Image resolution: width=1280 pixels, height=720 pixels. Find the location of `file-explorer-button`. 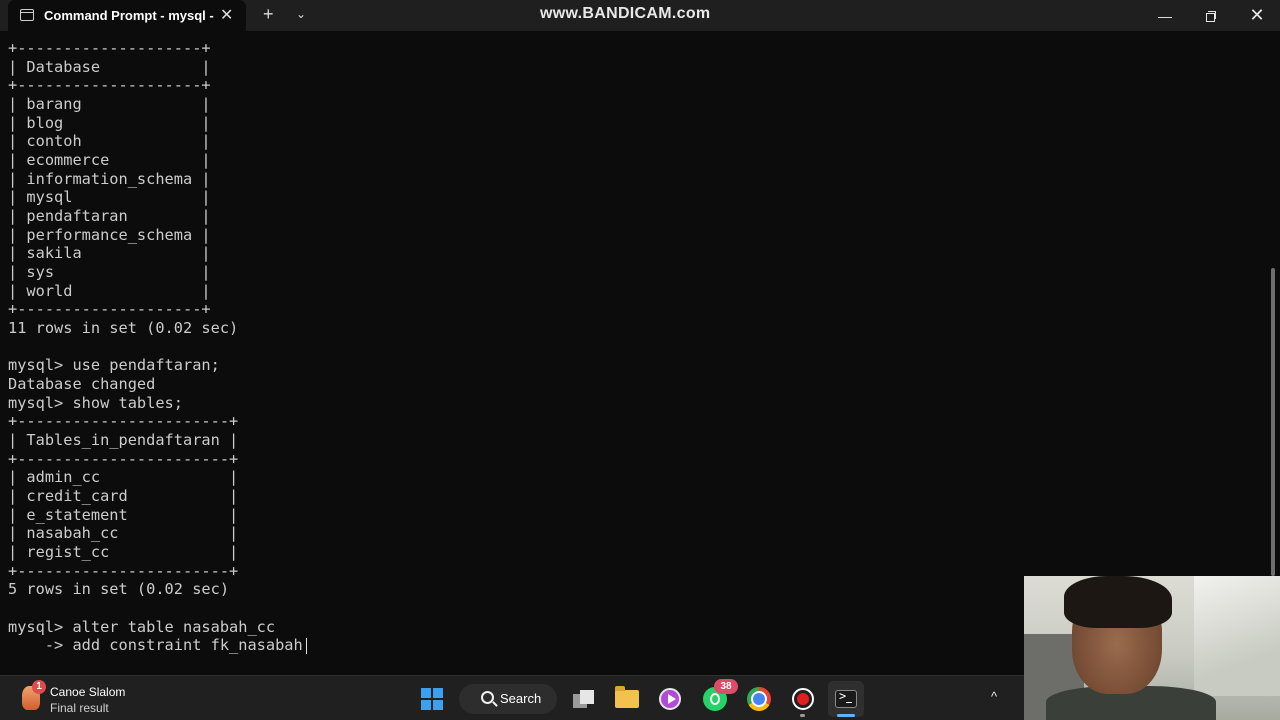

file-explorer-button is located at coordinates (627, 699).